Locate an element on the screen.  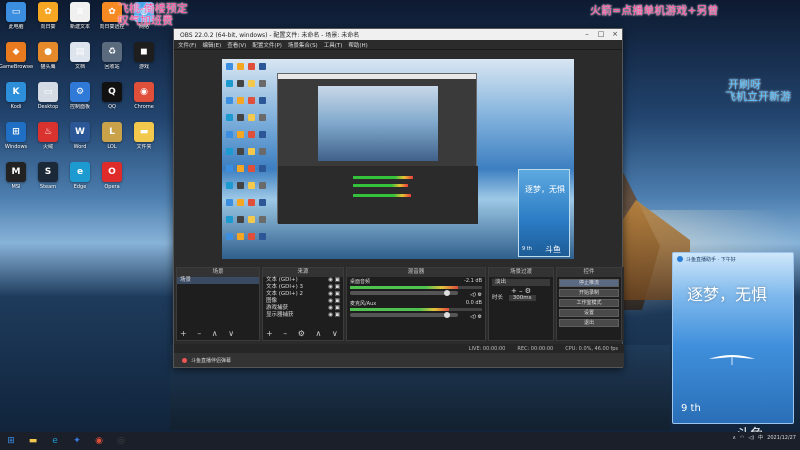
desktop-icon: ✿ 向日葵 is located at coordinates (48, 22).